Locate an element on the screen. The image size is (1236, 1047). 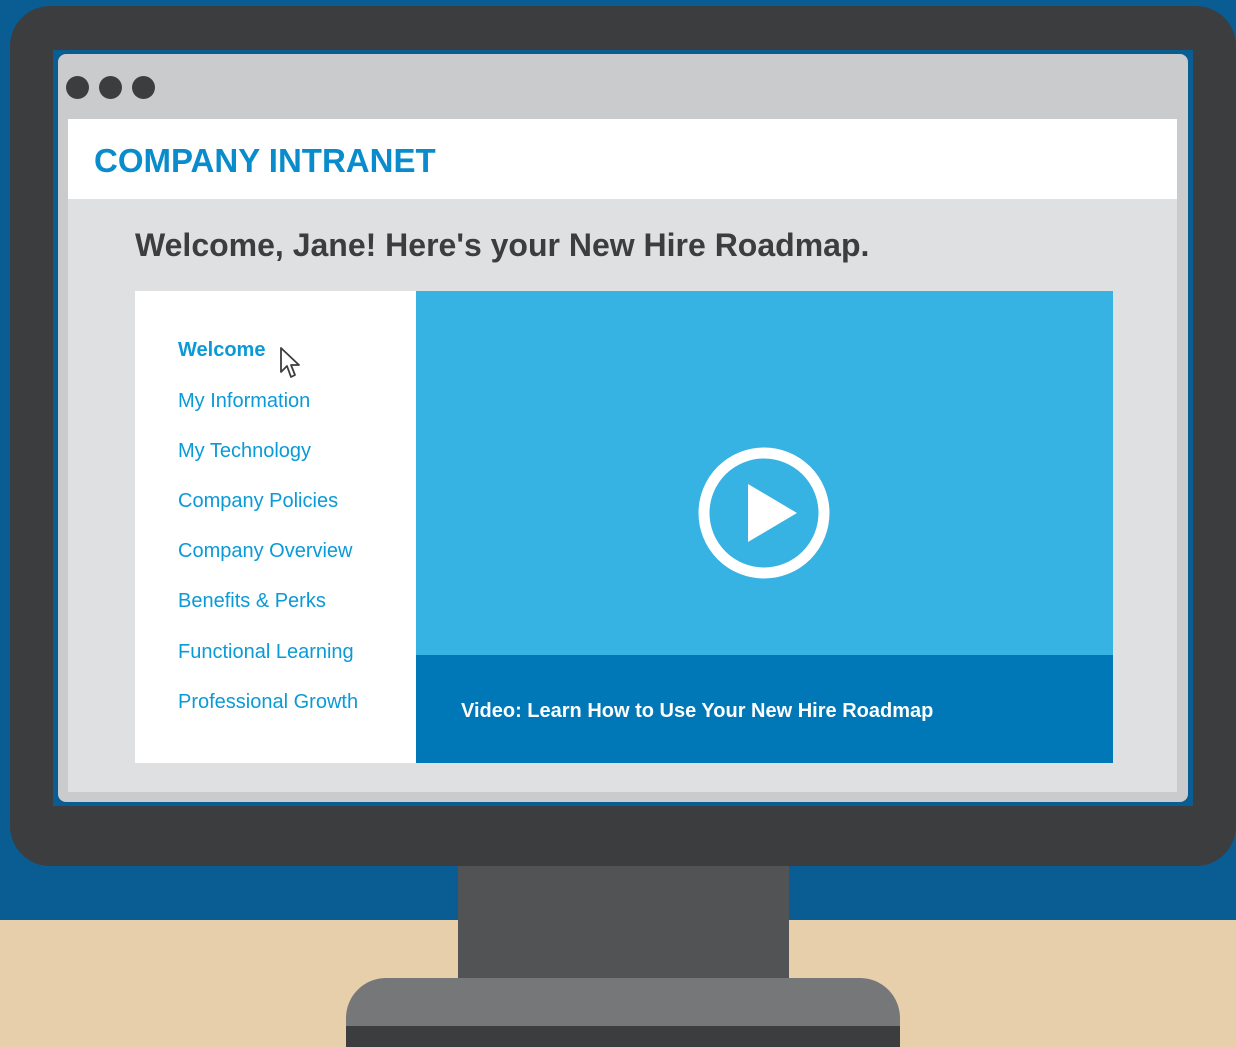
nav-item-company-policies: Company Policies is located at coordinates (258, 501).